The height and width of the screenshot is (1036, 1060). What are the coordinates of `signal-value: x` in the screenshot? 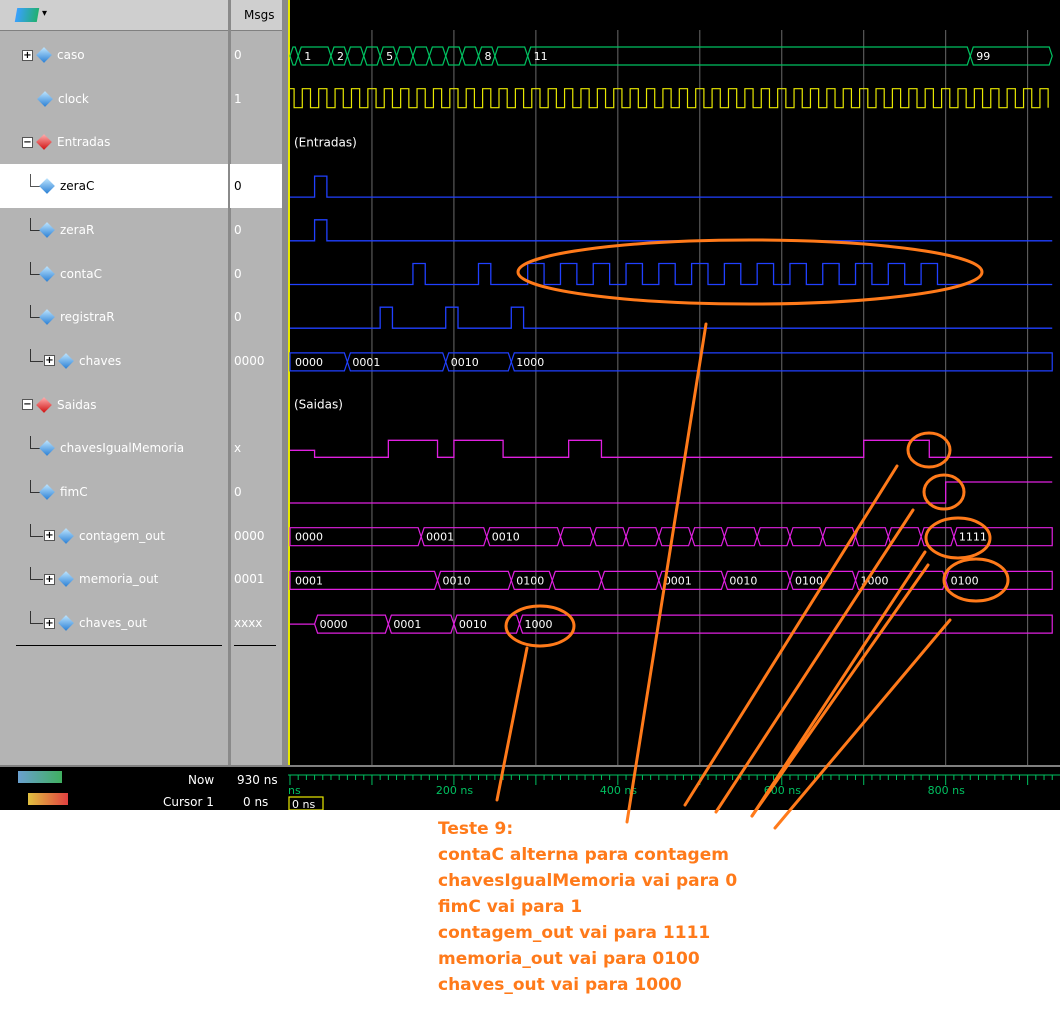 It's located at (238, 448).